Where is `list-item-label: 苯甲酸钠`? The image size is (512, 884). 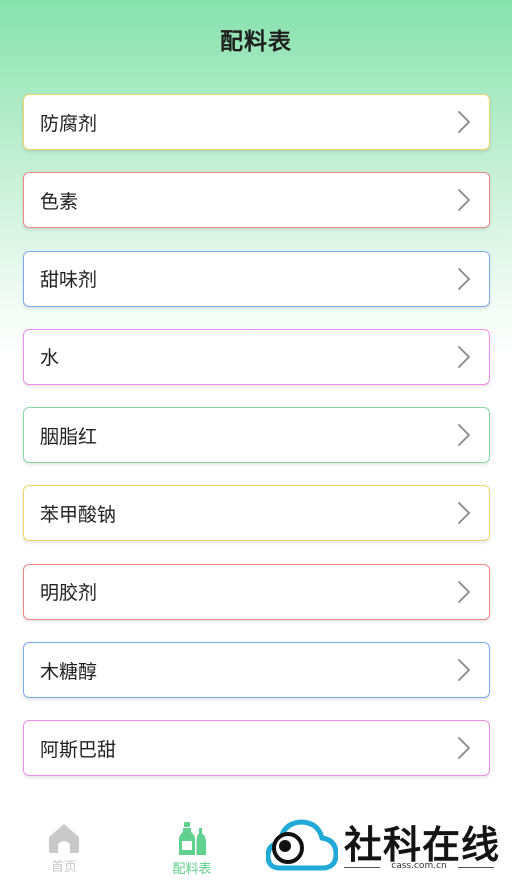
list-item-label: 苯甲酸钠 is located at coordinates (78, 514).